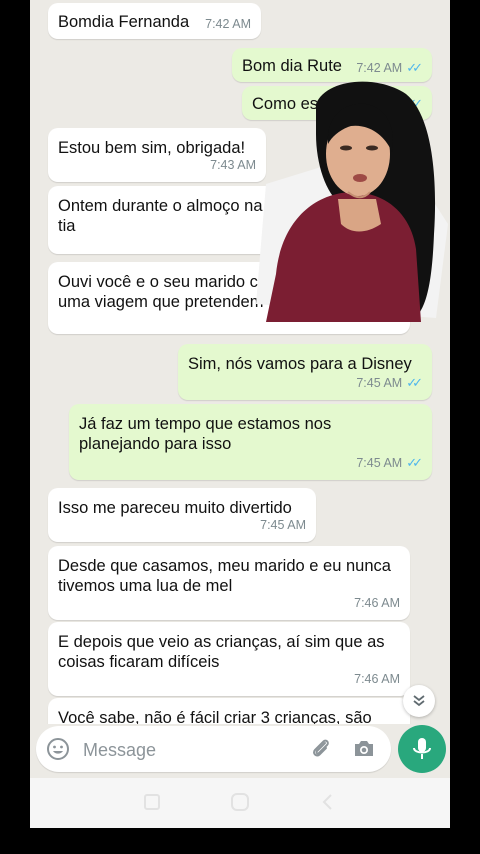 The image size is (480, 854). I want to click on paperclip-icon, so click(321, 749).